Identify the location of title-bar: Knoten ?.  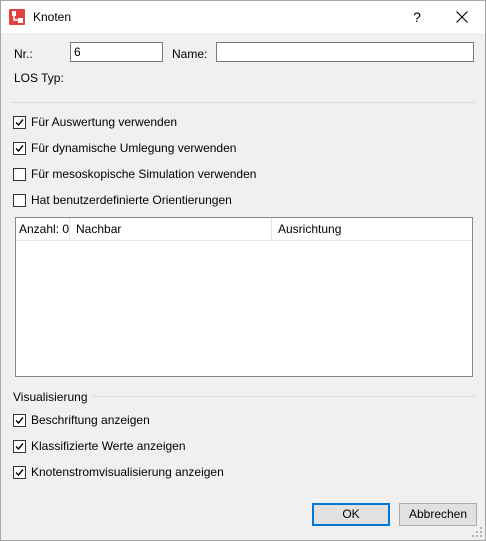
(243, 17).